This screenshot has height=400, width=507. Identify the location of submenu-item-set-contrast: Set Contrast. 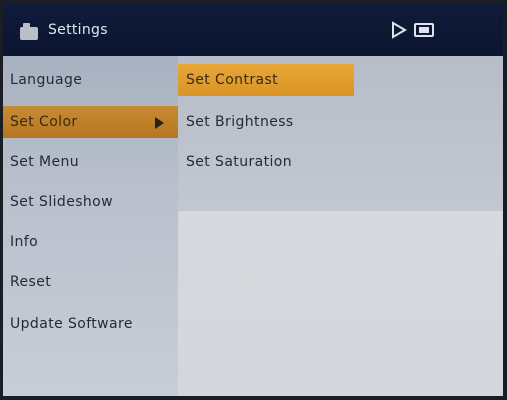
(266, 80).